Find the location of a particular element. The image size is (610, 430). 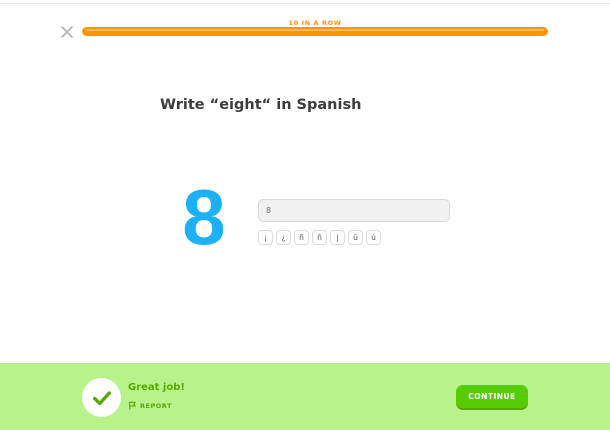

digit-illustration: 8 is located at coordinates (204, 217).